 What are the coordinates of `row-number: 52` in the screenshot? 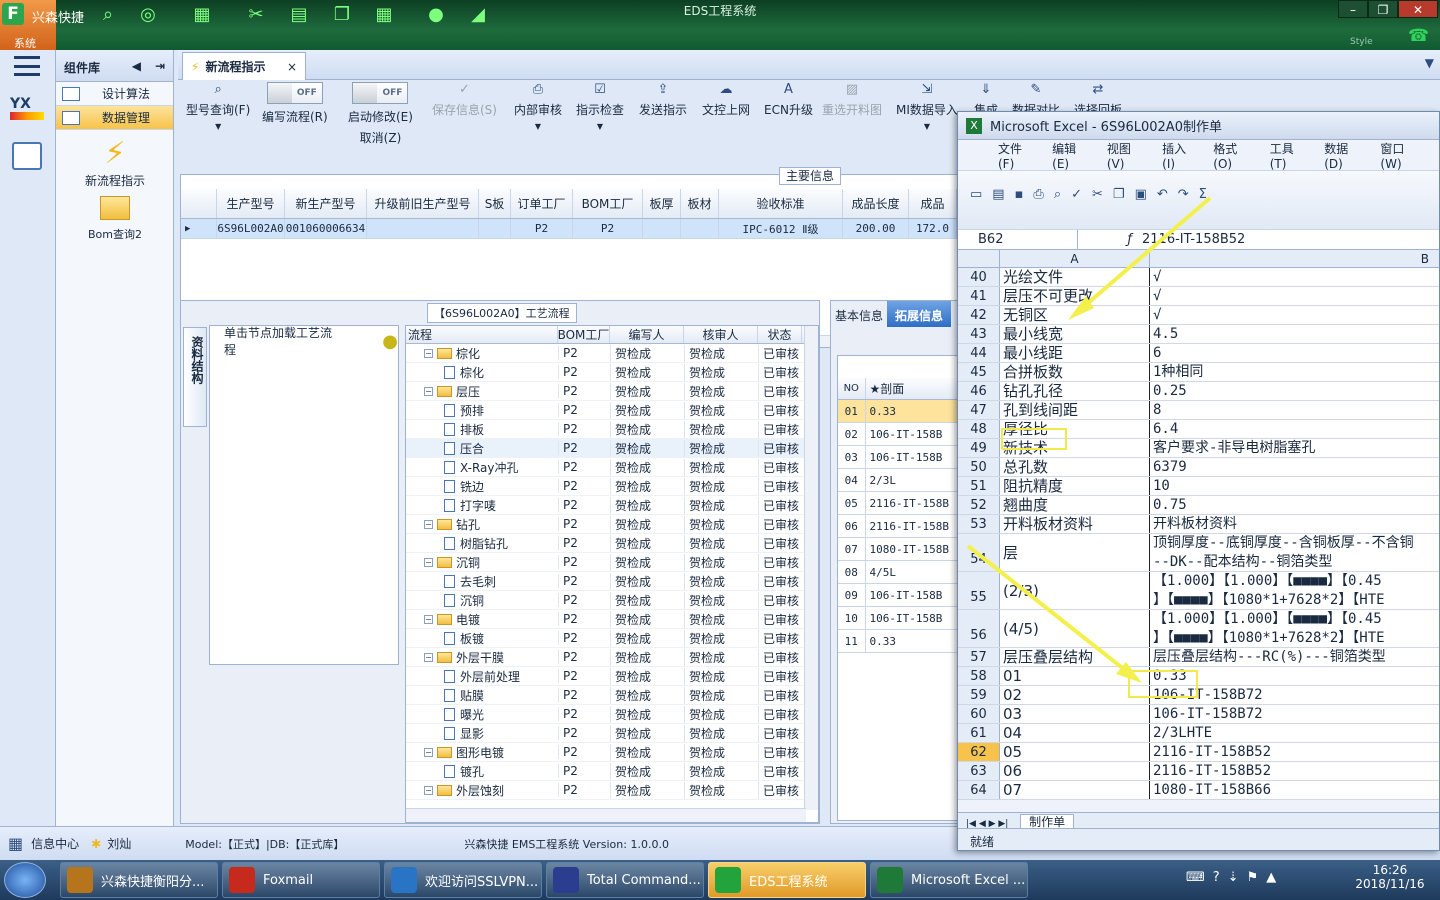 It's located at (979, 505).